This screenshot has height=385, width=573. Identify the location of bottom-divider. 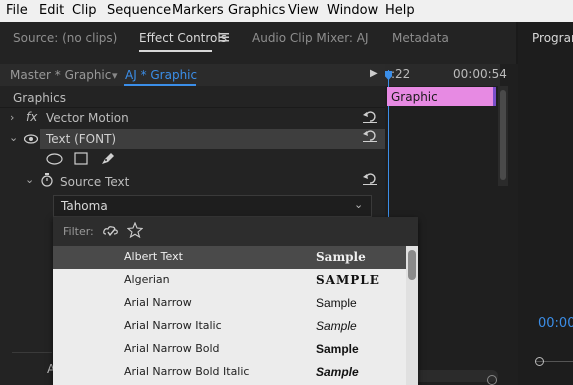
(32, 352).